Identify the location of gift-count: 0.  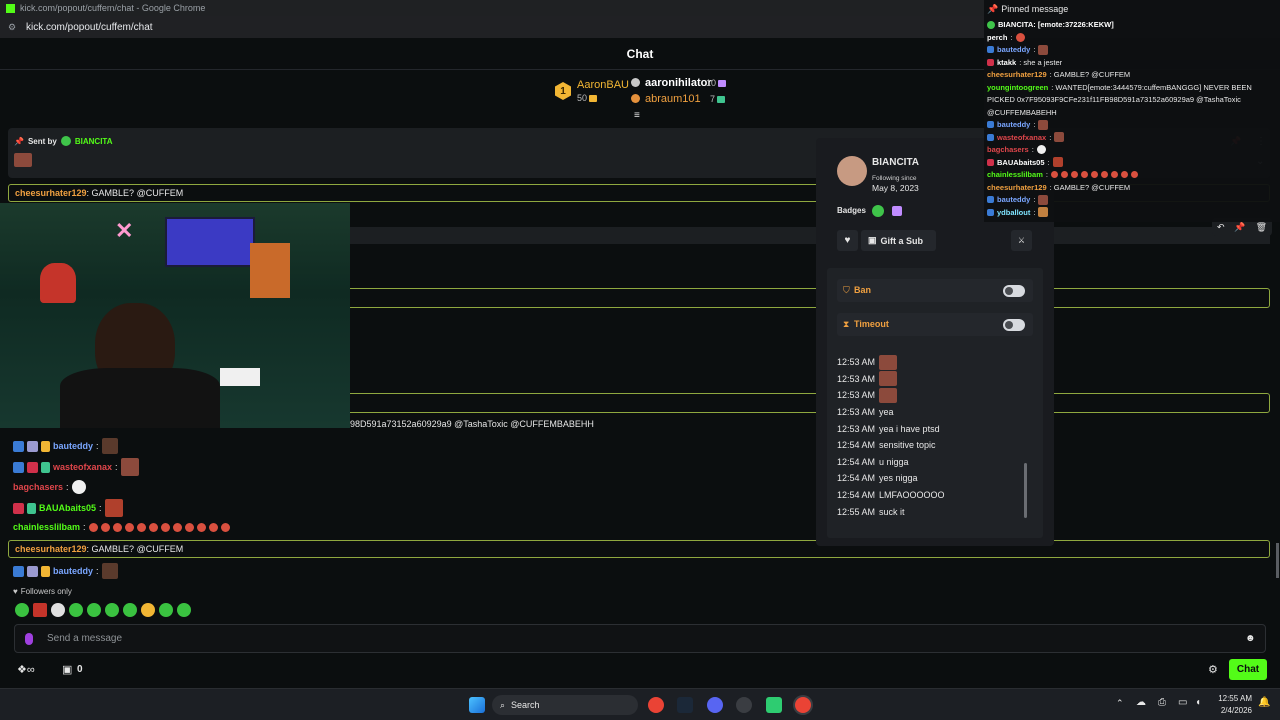
(80, 669).